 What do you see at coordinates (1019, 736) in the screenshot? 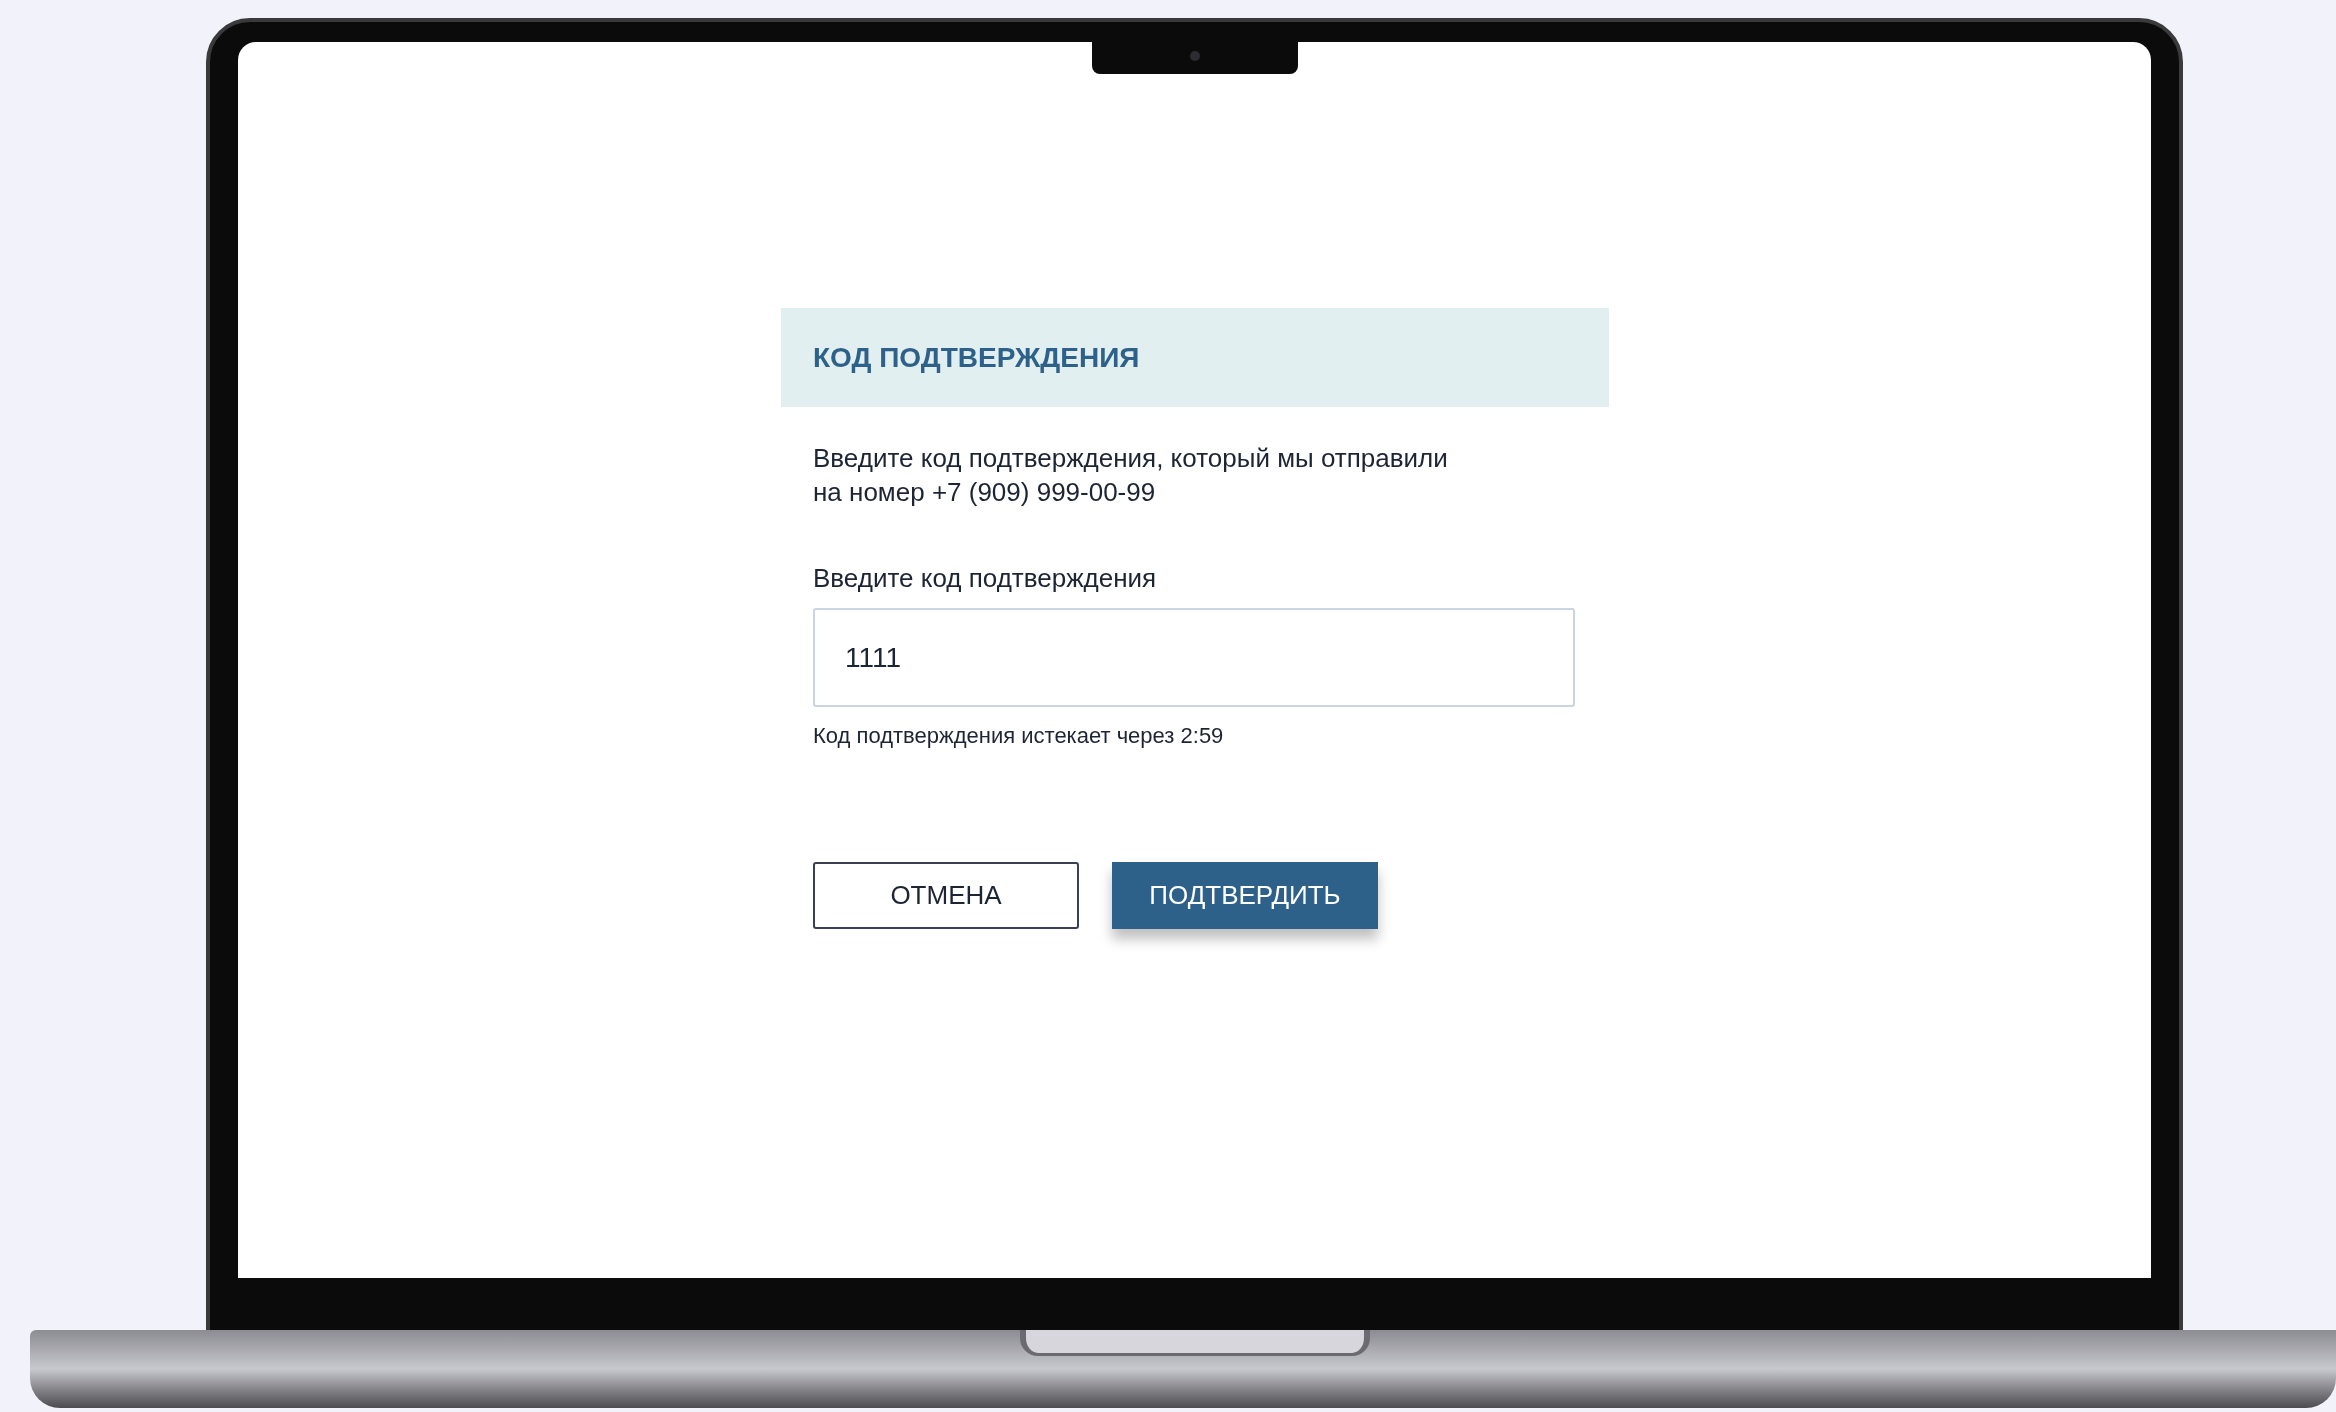
I see `expiry-hint: Код подтверждения истекает через 2:59` at bounding box center [1019, 736].